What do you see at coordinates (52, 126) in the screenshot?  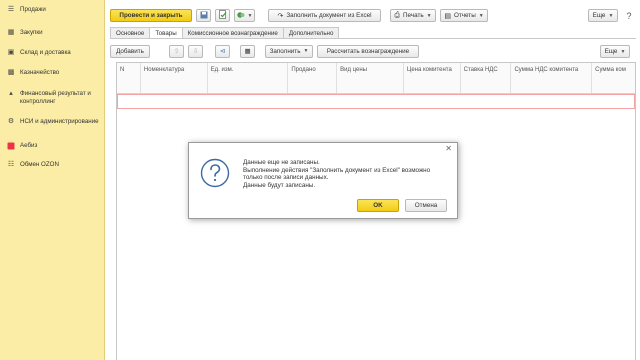 I see `sidebar-item-nsi: ⚙ НСИ и администрирование` at bounding box center [52, 126].